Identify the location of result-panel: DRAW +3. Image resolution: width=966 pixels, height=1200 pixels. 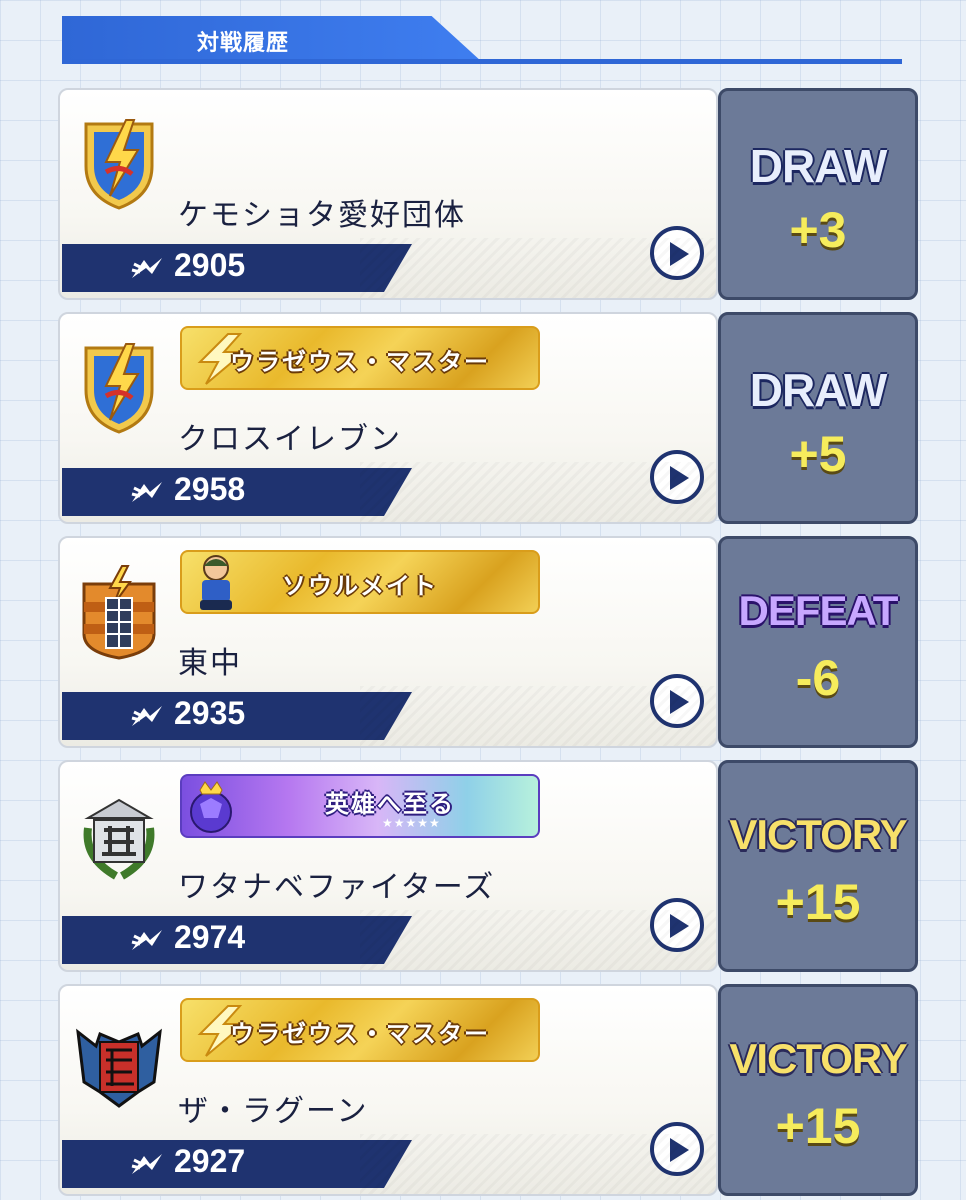
(818, 194).